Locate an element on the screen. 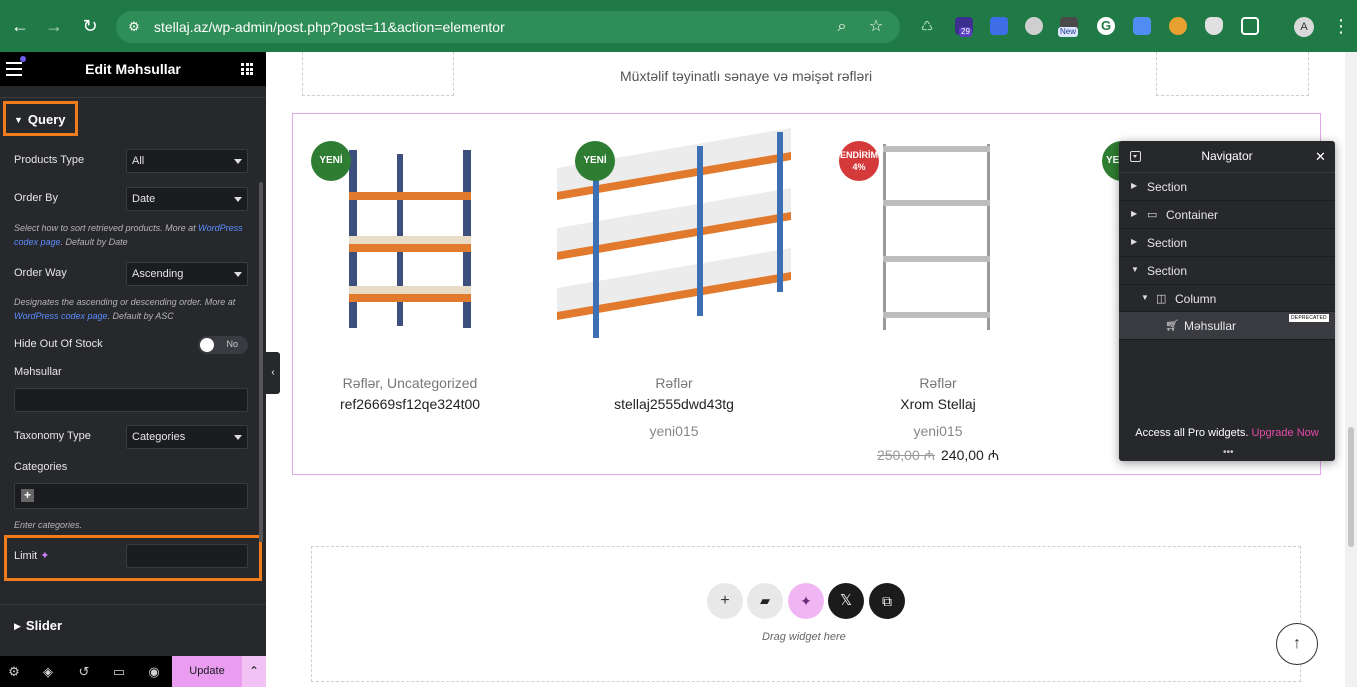 The height and width of the screenshot is (687, 1357). settings-gear-icon: ⚙ is located at coordinates (14, 672).